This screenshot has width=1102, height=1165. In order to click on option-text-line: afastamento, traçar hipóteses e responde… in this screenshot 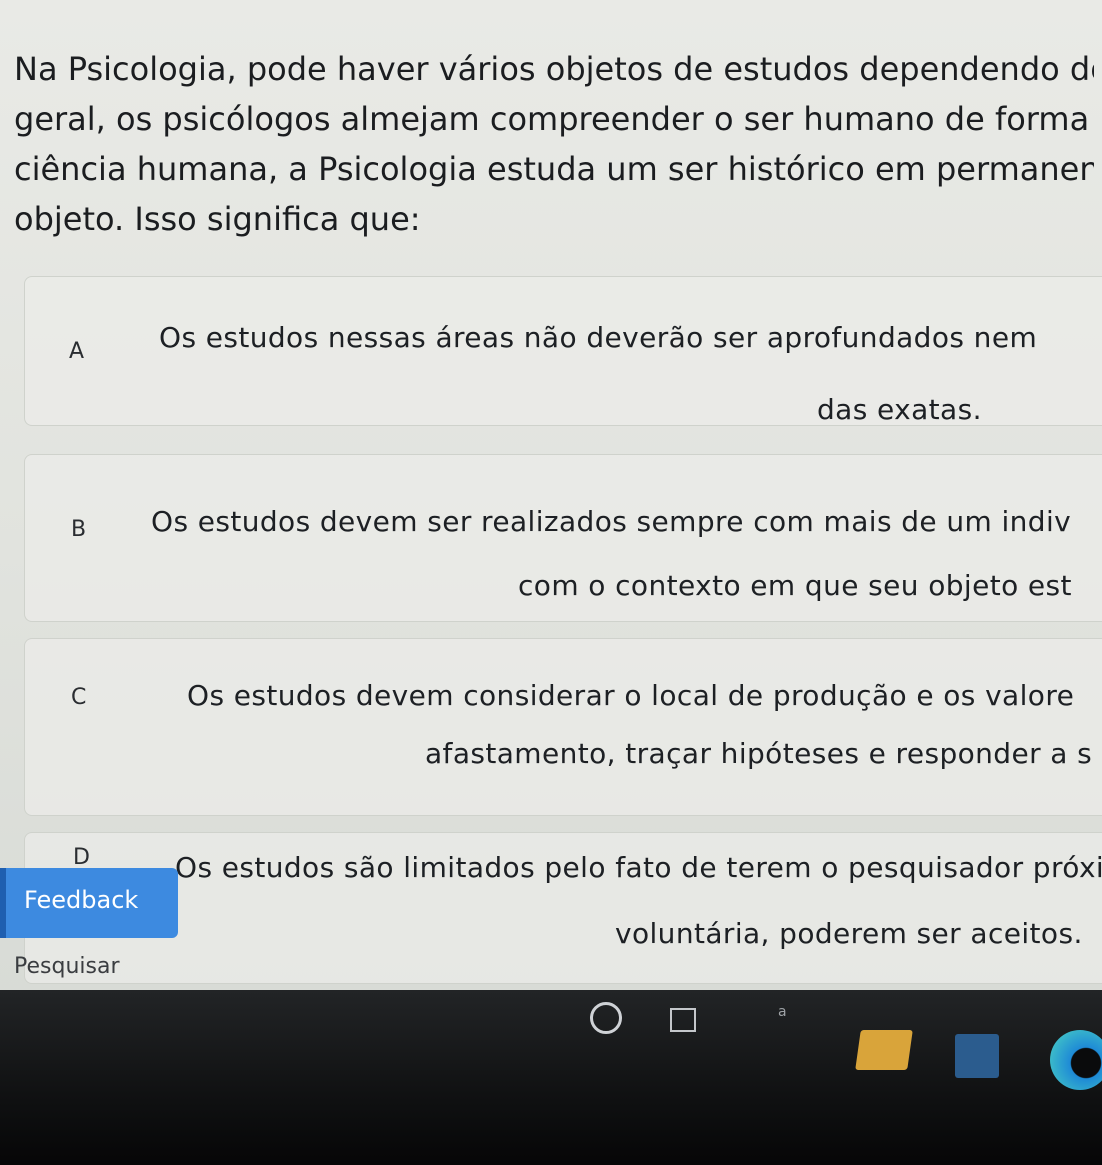, I will do `click(759, 753)`.